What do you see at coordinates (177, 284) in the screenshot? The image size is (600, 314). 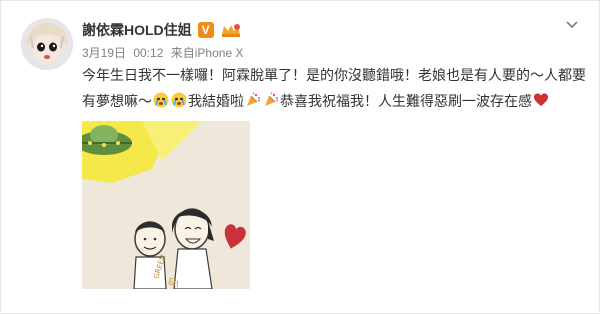 I see `svg-text: I` at bounding box center [177, 284].